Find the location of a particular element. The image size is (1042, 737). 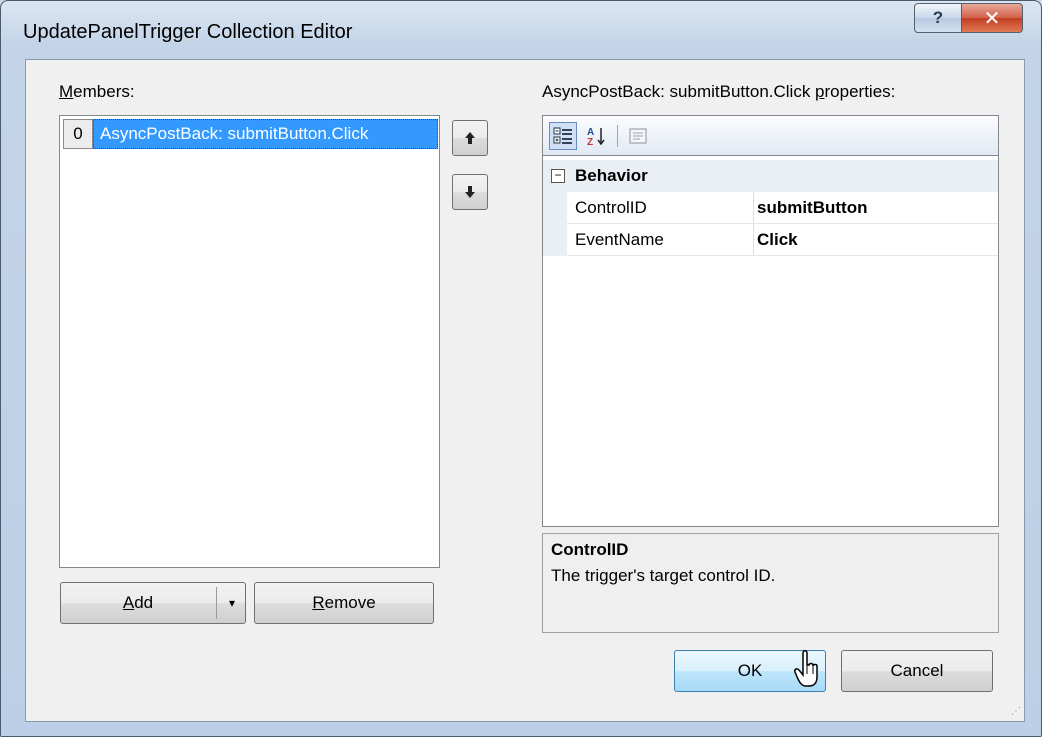

property-name: EventName is located at coordinates (619, 239).